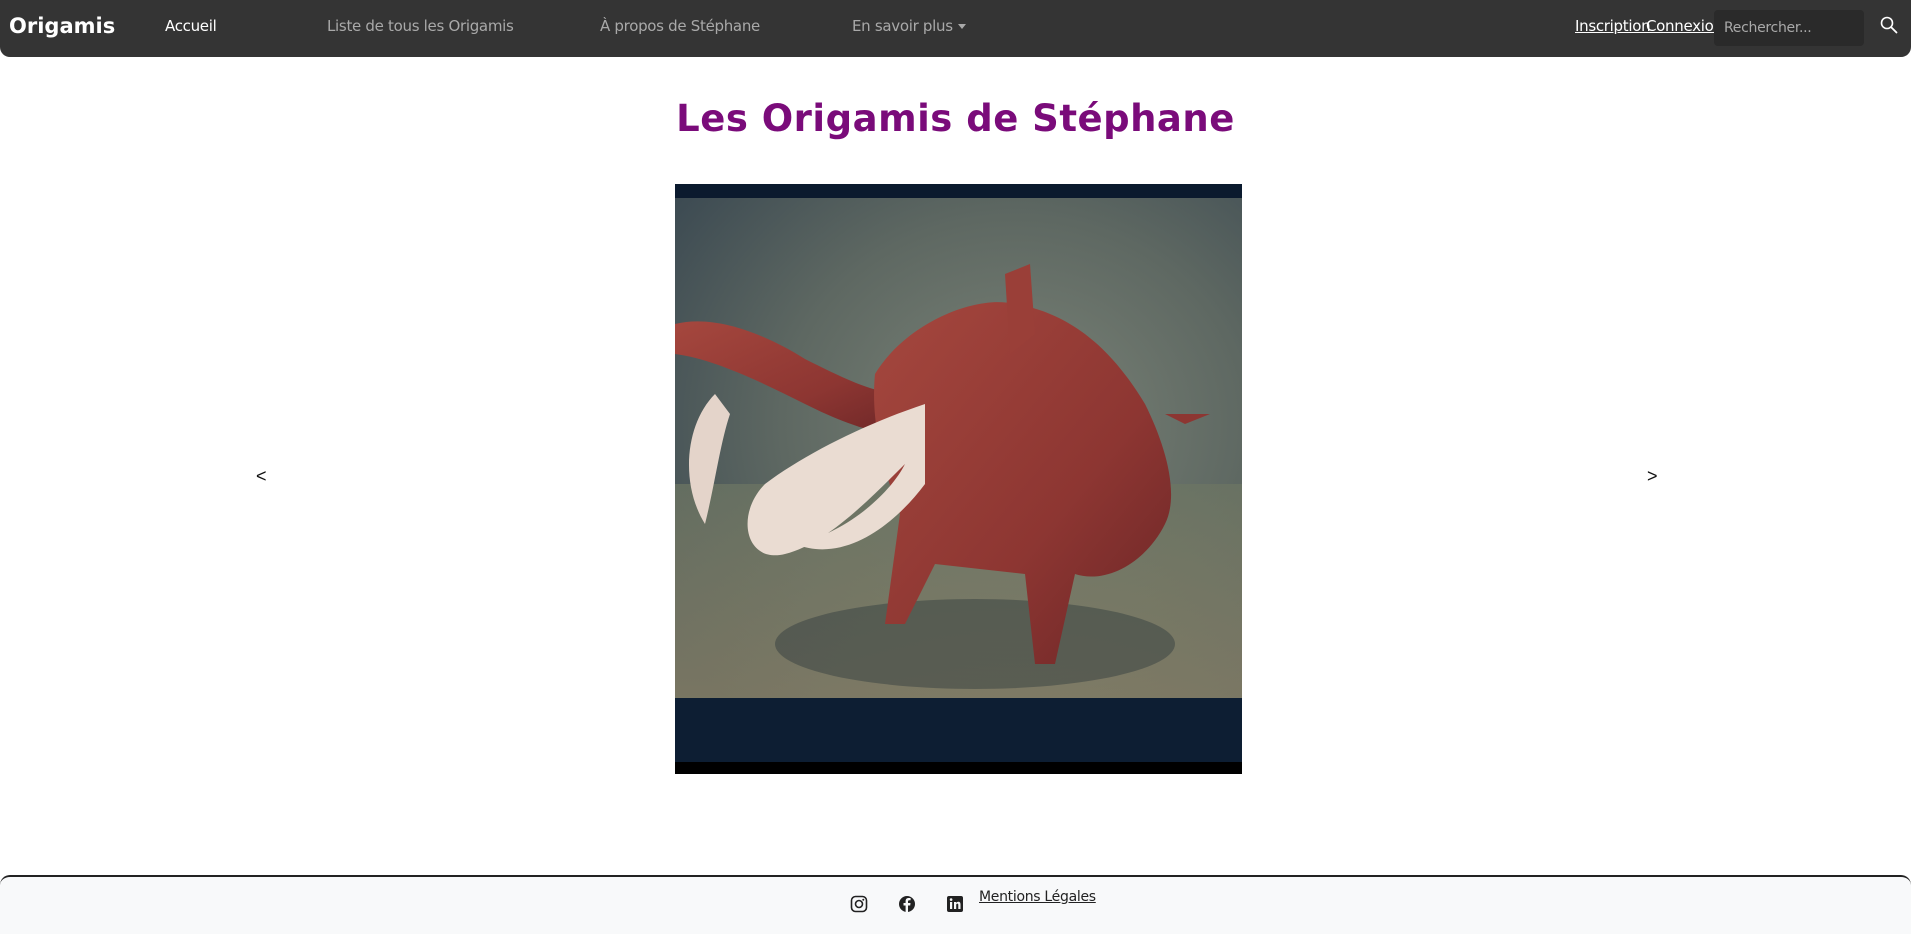 This screenshot has width=1911, height=934. I want to click on nav-home: Accueil, so click(191, 26).